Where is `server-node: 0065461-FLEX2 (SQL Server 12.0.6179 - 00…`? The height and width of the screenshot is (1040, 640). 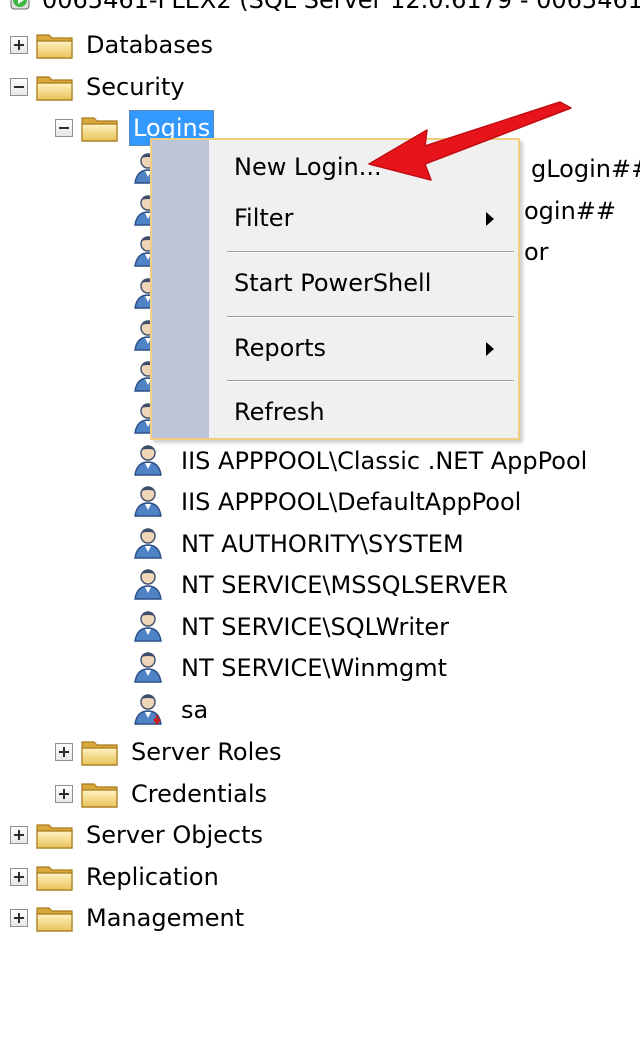 server-node: 0065461-FLEX2 (SQL Server 12.0.6179 - 00… is located at coordinates (324, 10).